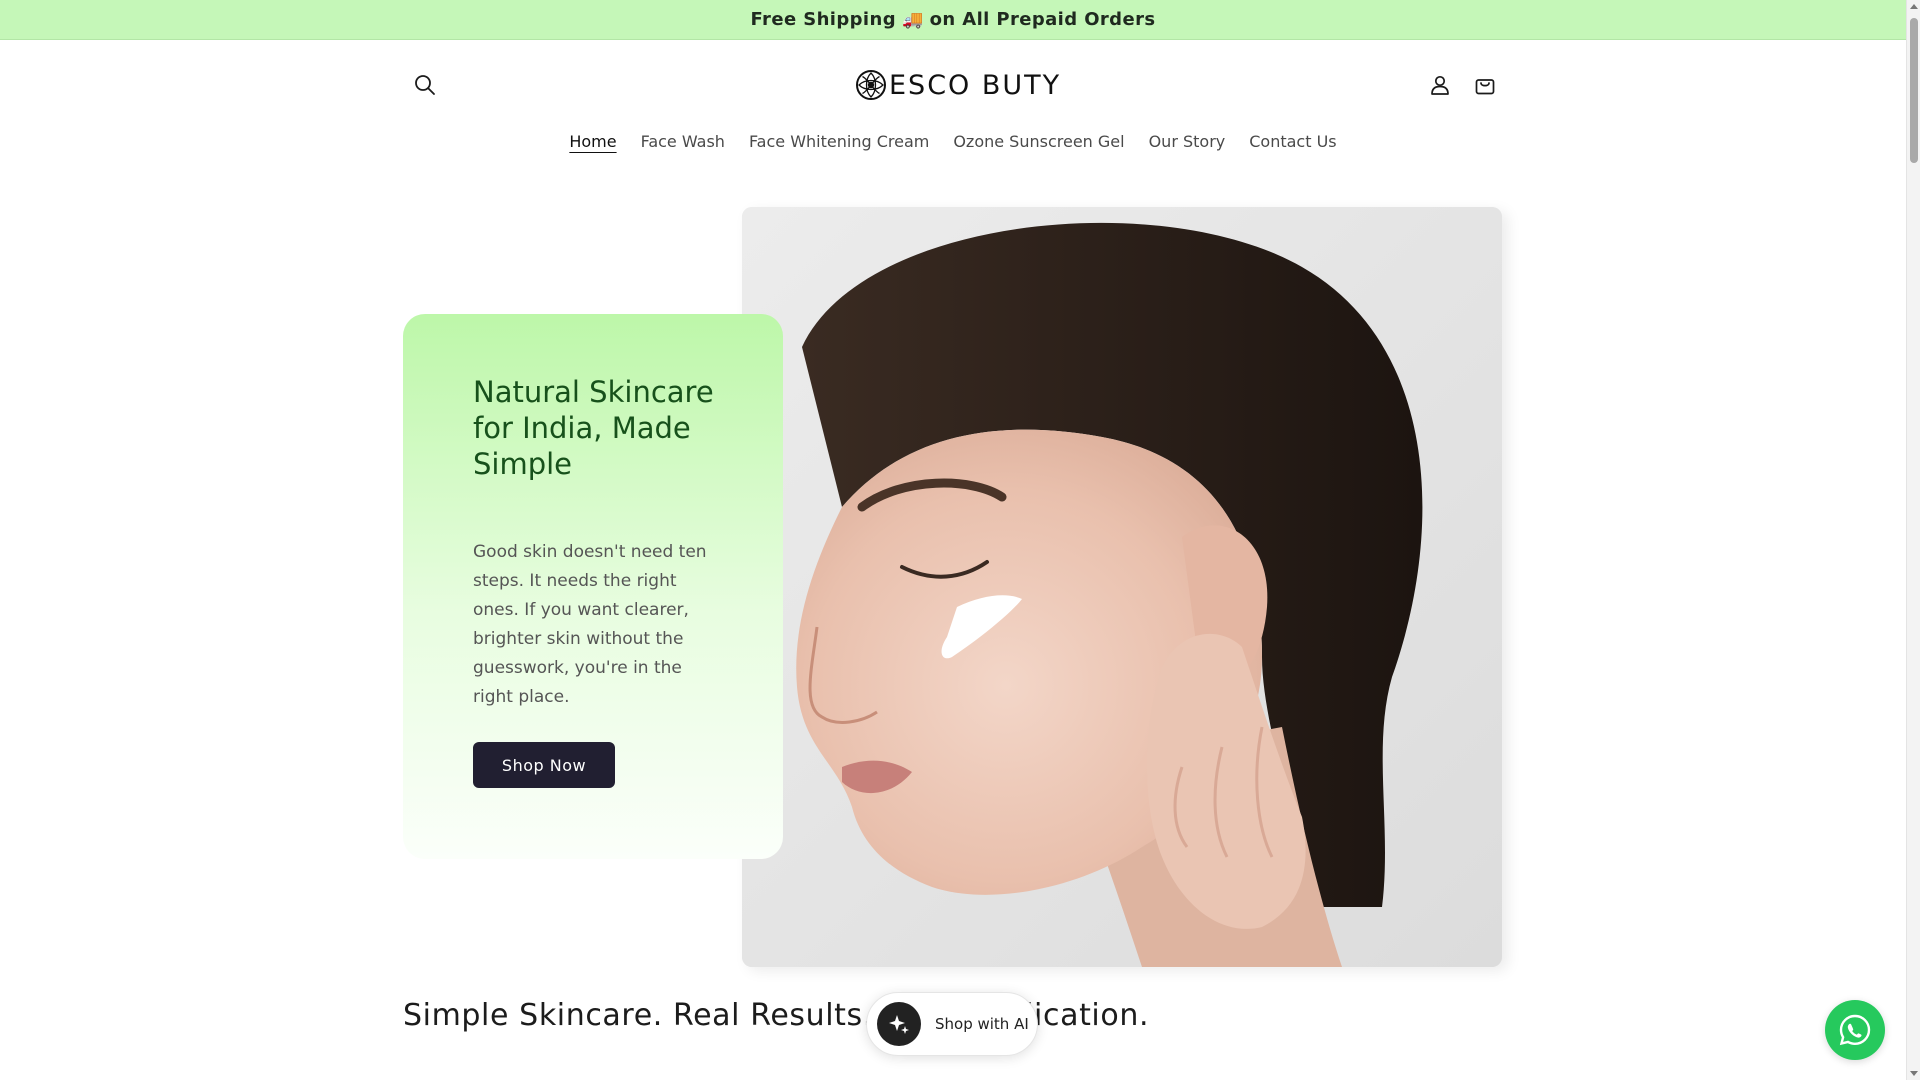 This screenshot has width=1920, height=1080. I want to click on logo-mark-icon, so click(871, 85).